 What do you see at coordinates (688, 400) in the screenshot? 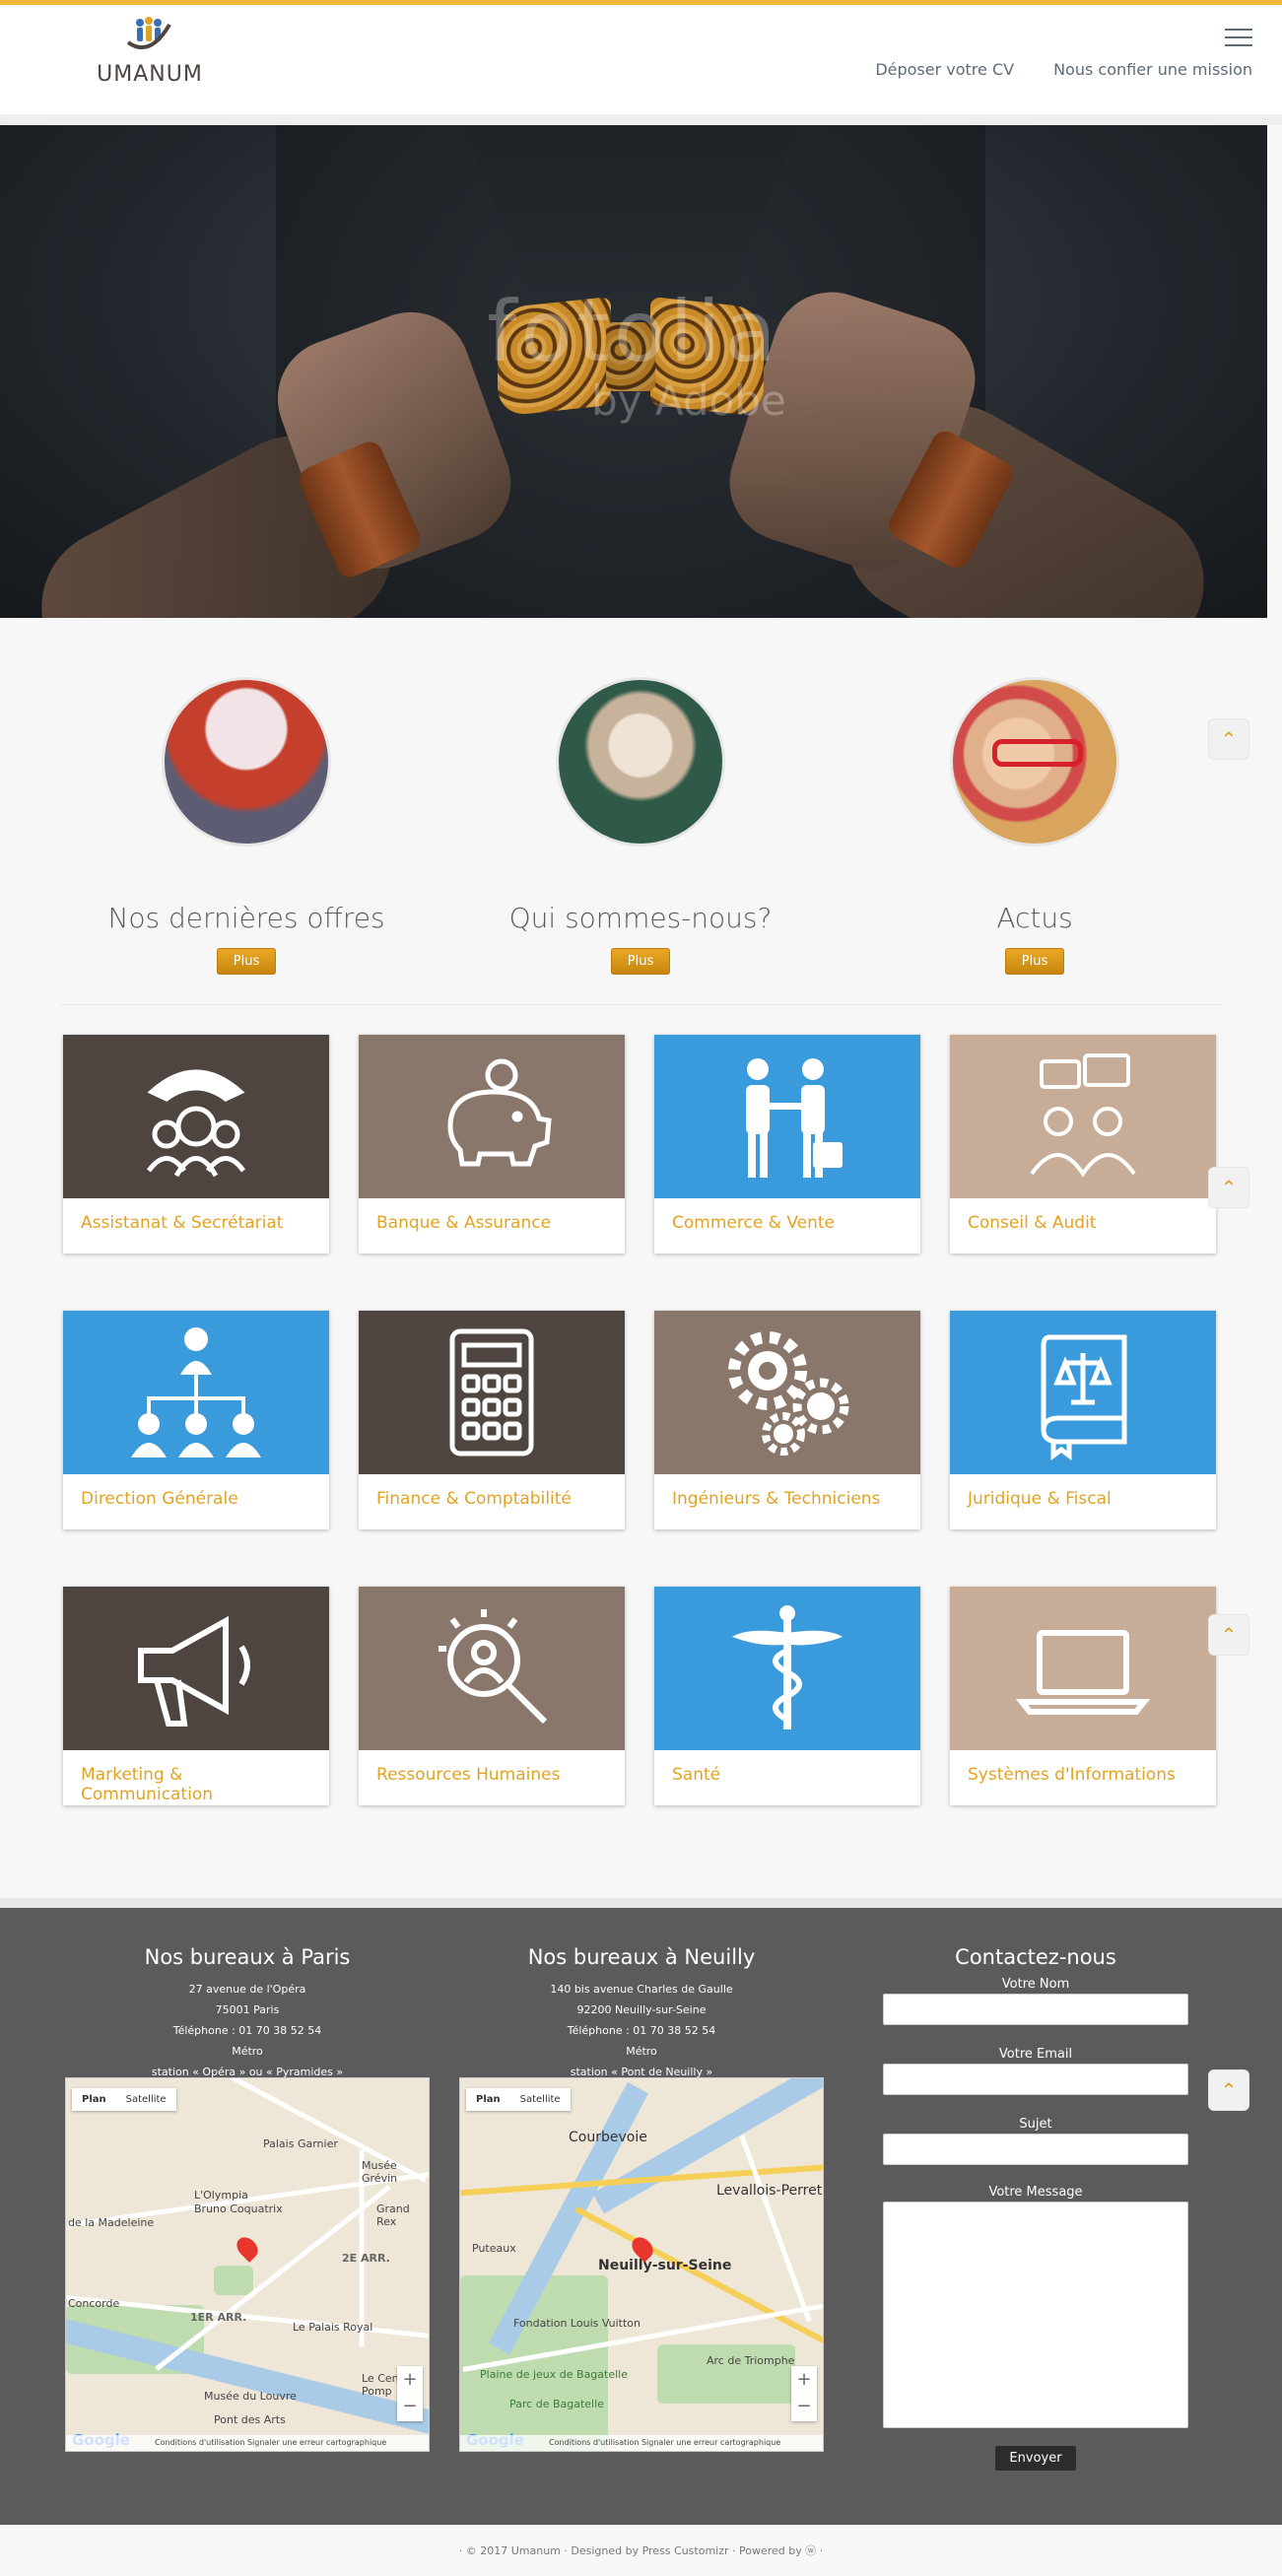
I see `watermark-sub: by Adobe` at bounding box center [688, 400].